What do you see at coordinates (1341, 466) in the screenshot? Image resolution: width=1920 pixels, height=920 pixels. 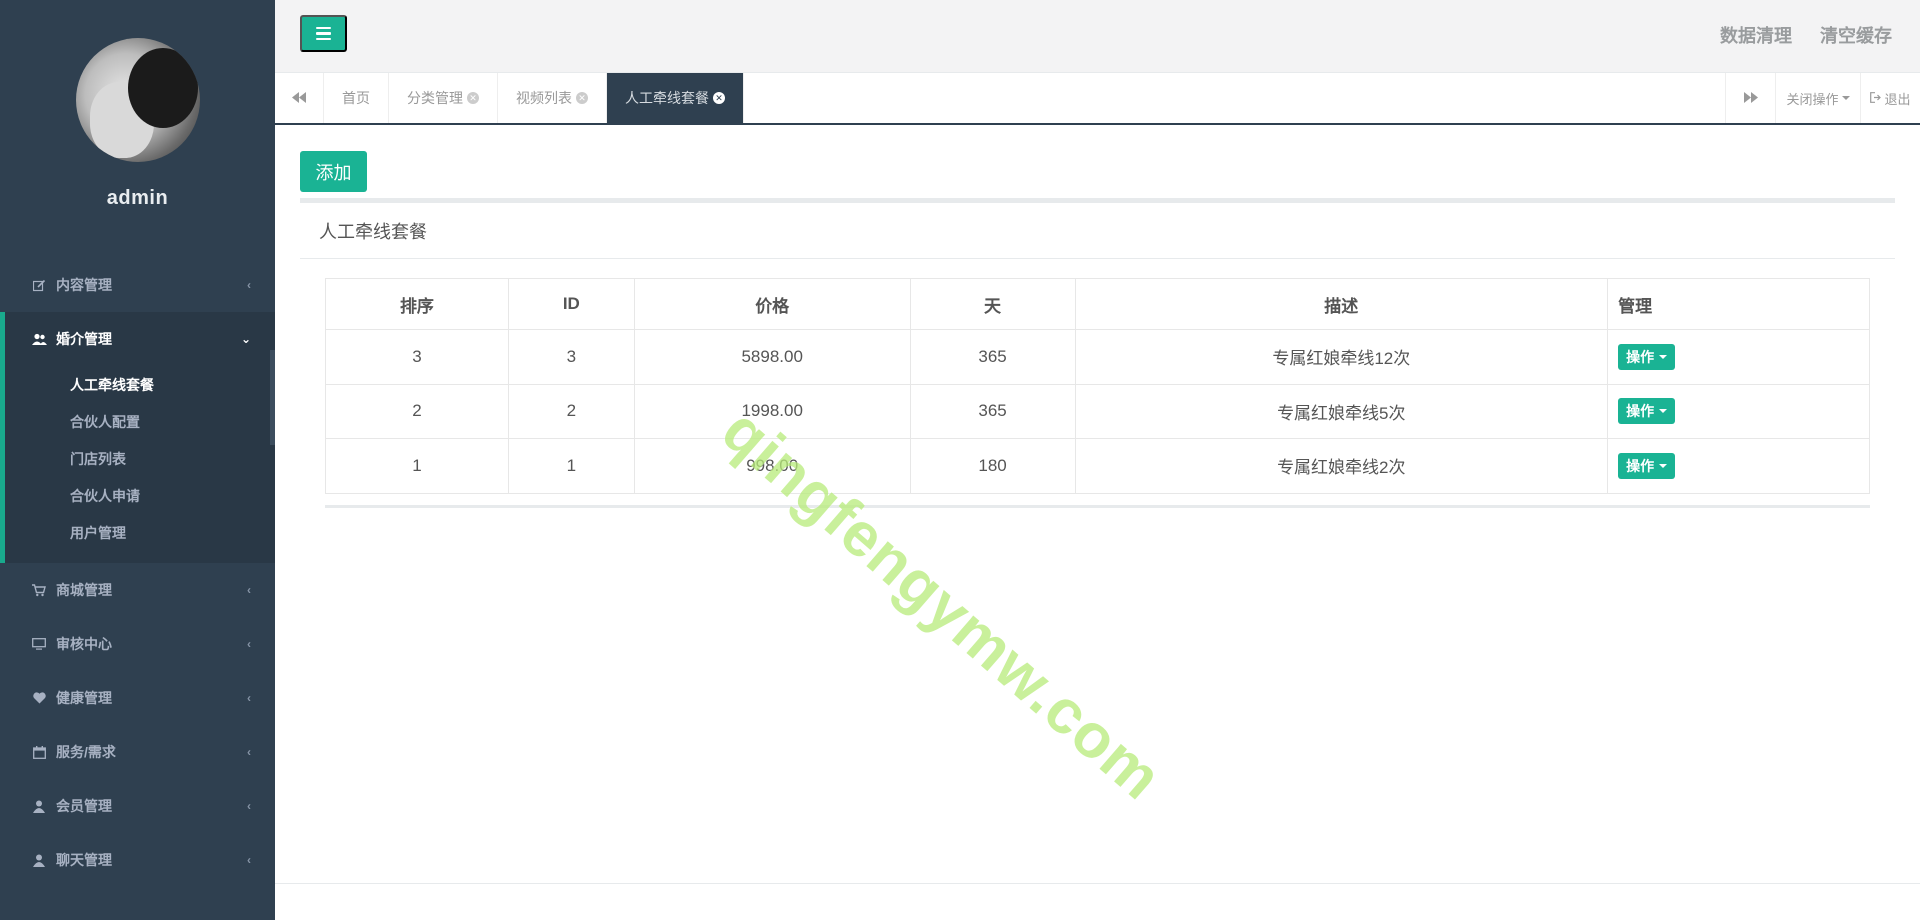 I see `cell-desc: 专属红娘牵线2次` at bounding box center [1341, 466].